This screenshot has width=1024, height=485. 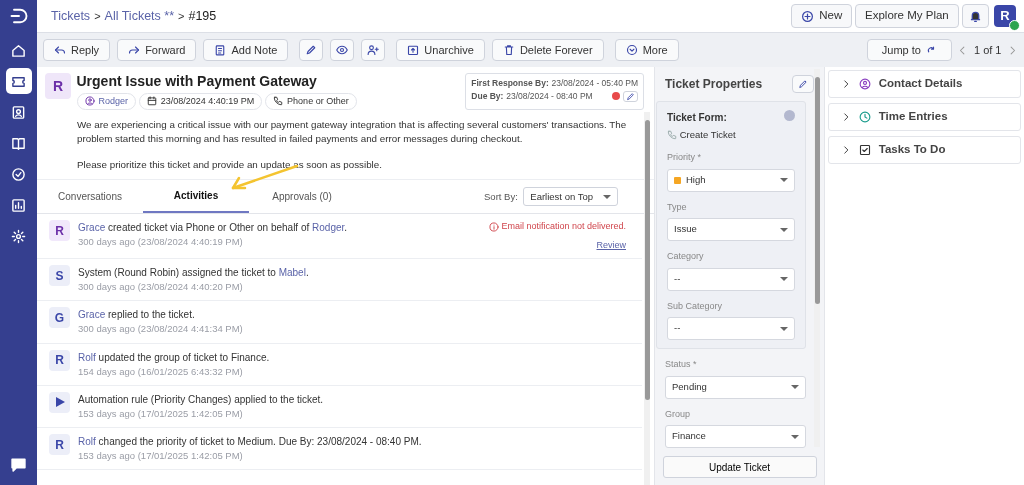 I want to click on plus-circle-icon, so click(x=808, y=16).